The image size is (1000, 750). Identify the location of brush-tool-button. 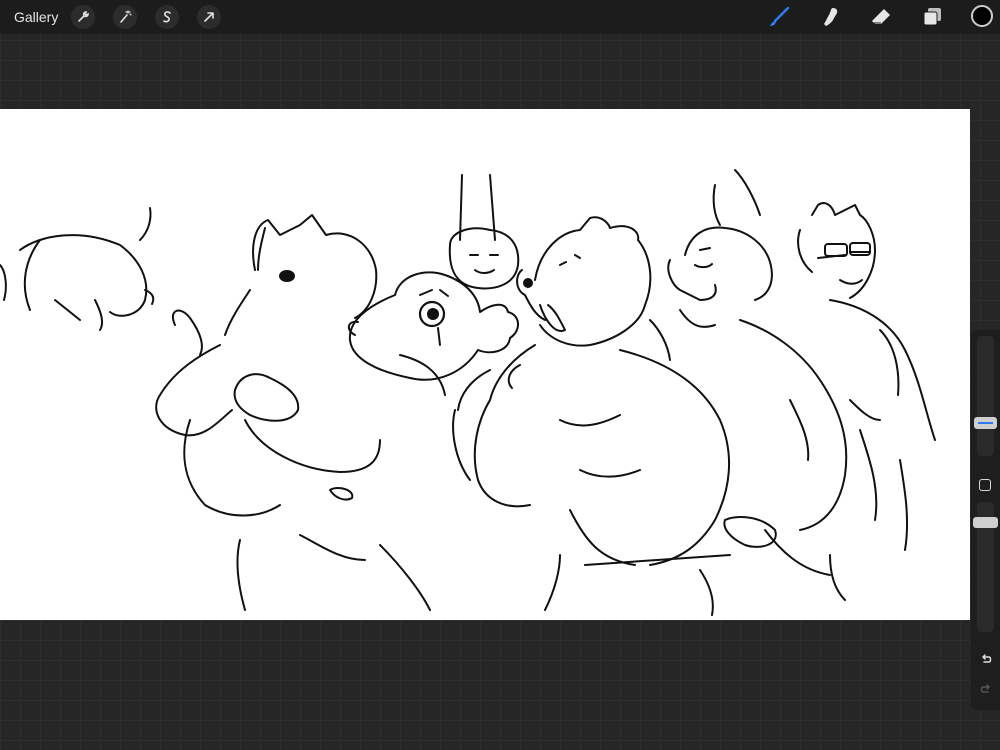
(779, 17).